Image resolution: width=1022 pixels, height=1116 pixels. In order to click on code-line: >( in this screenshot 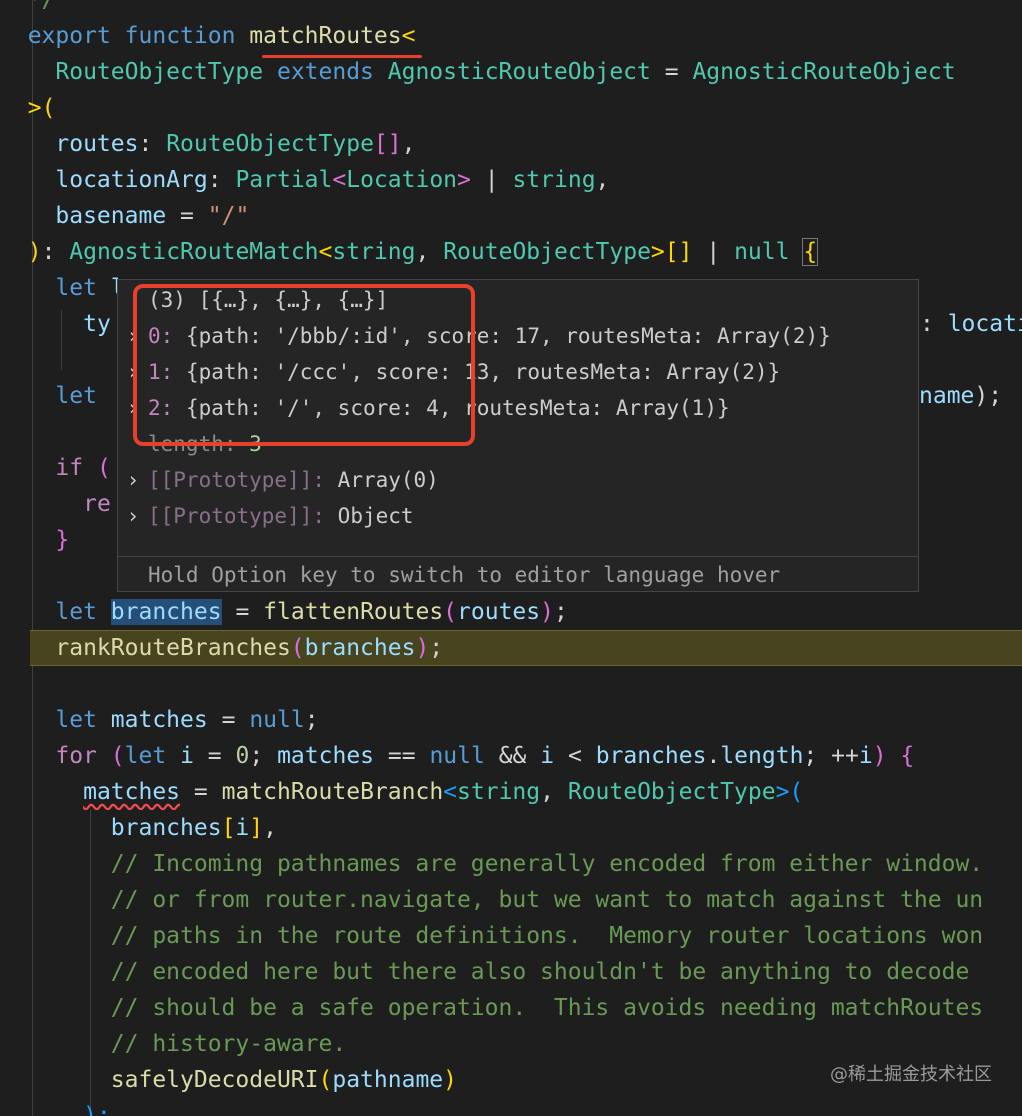, I will do `click(511, 108)`.